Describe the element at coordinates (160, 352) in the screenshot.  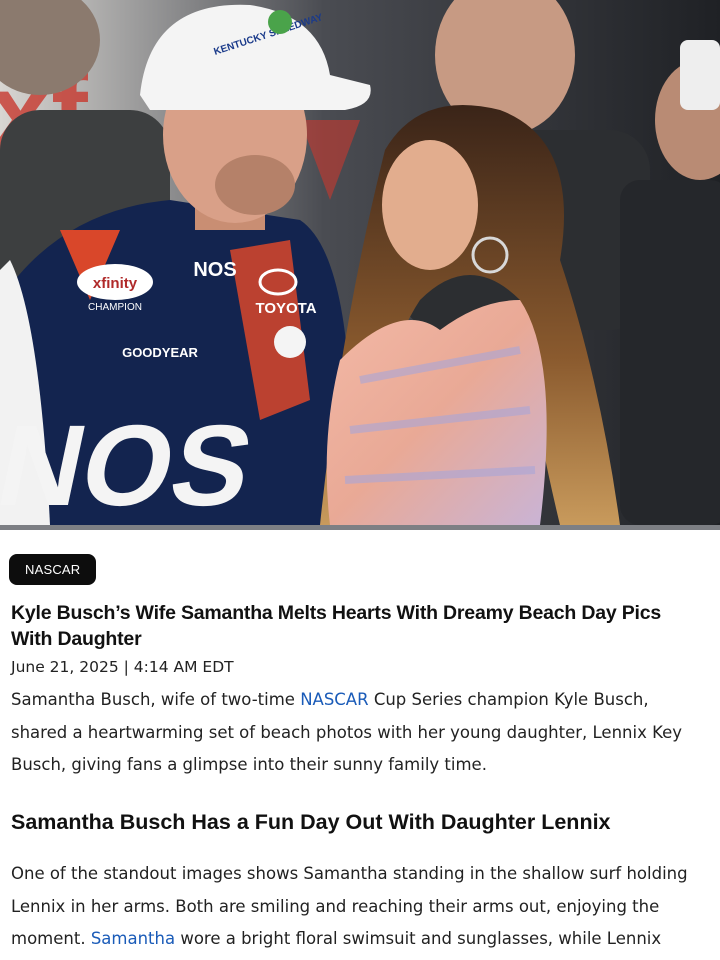
I see `svg-text: GOODYEAR` at that location.